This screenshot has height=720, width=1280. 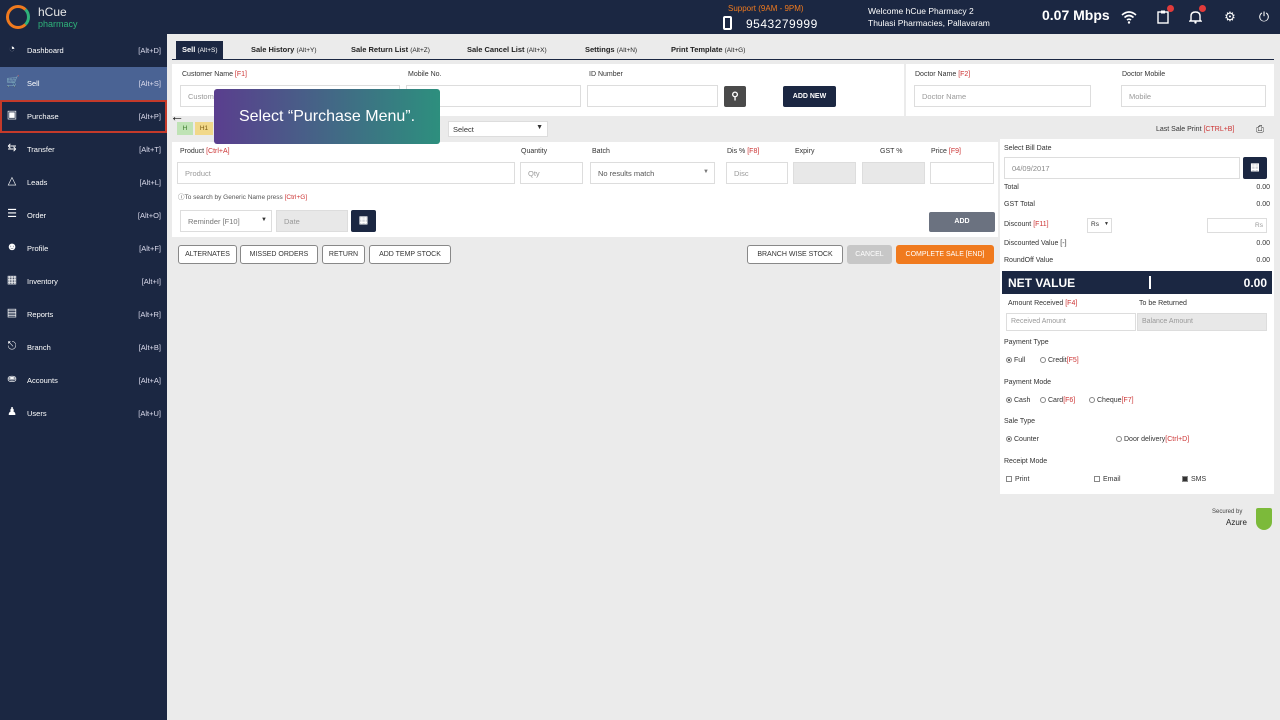 What do you see at coordinates (945, 254) in the screenshot?
I see `complete-sale-button: COMPLETE SALE [END]` at bounding box center [945, 254].